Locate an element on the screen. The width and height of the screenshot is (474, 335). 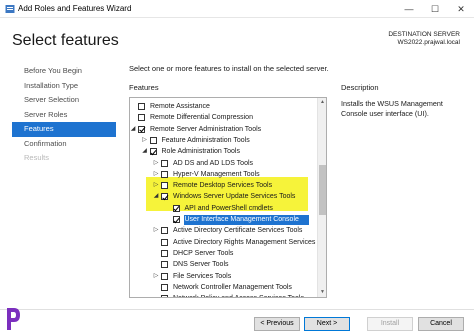
tree-item: ◢ Role Administration Tools is located at coordinates (224, 151).